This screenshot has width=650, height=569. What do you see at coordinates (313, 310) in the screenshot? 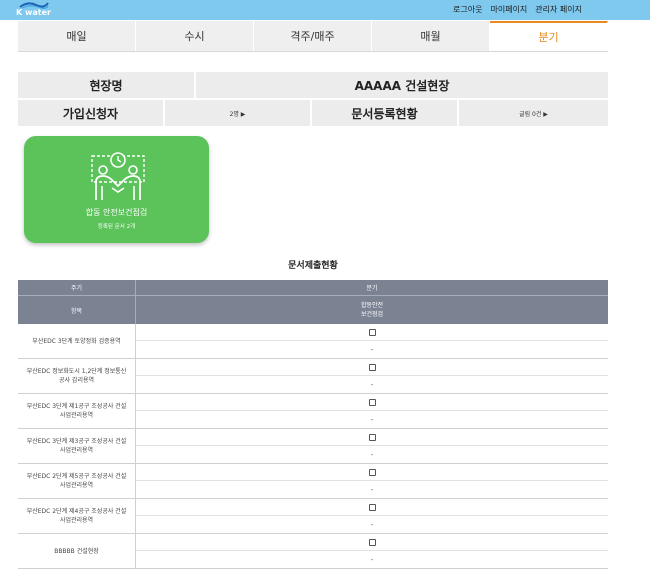
I see `table-header-row: 항목 합동안전 보건점검` at bounding box center [313, 310].